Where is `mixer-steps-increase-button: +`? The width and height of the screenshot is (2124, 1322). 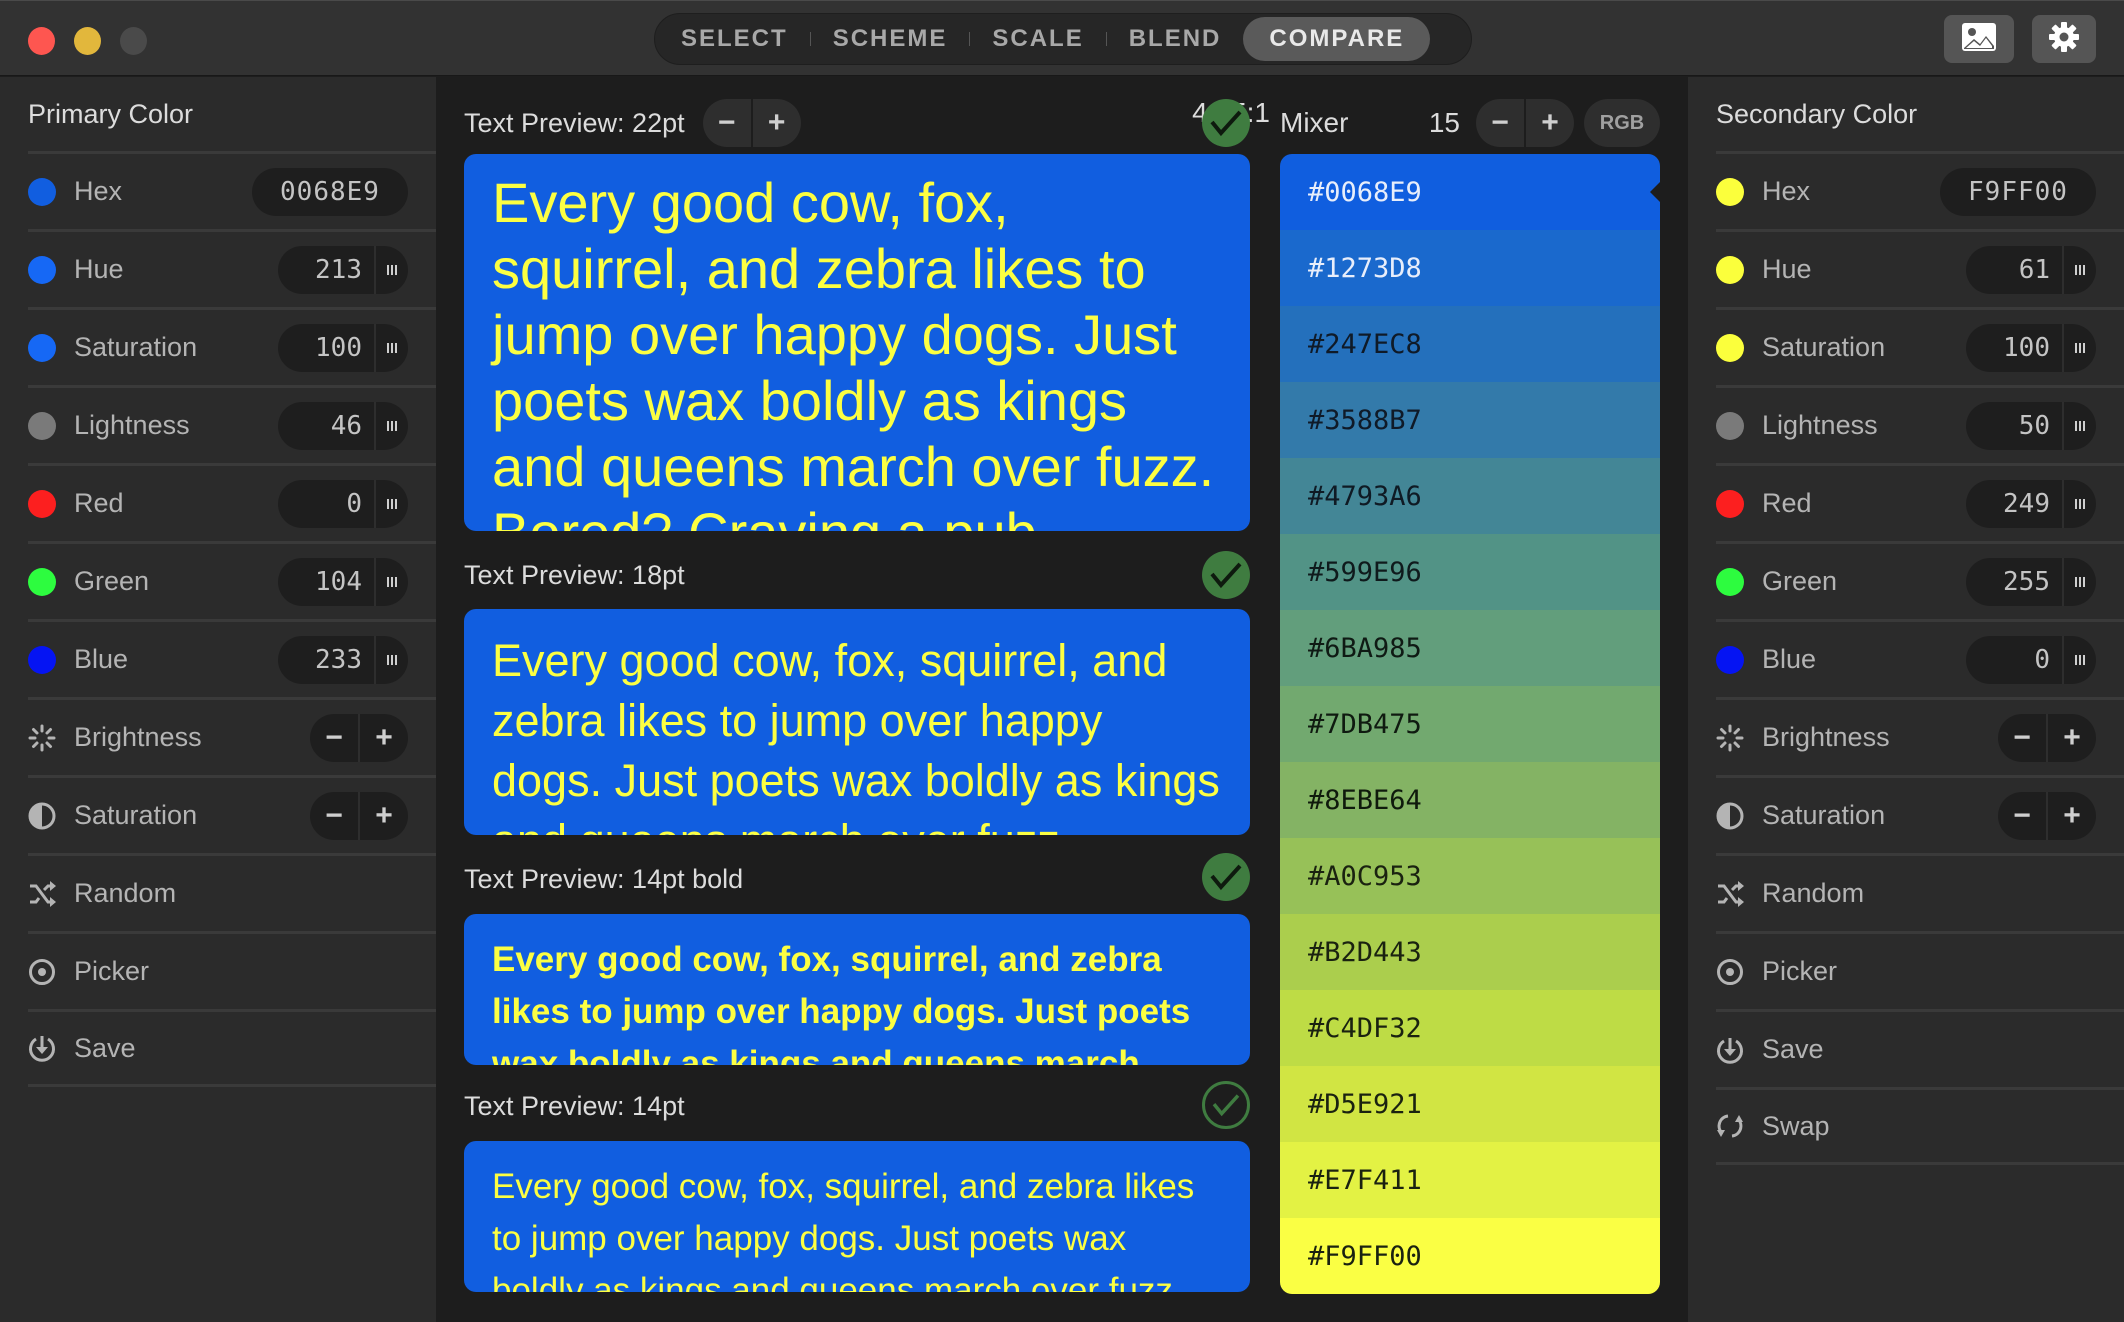 mixer-steps-increase-button: + is located at coordinates (1549, 123).